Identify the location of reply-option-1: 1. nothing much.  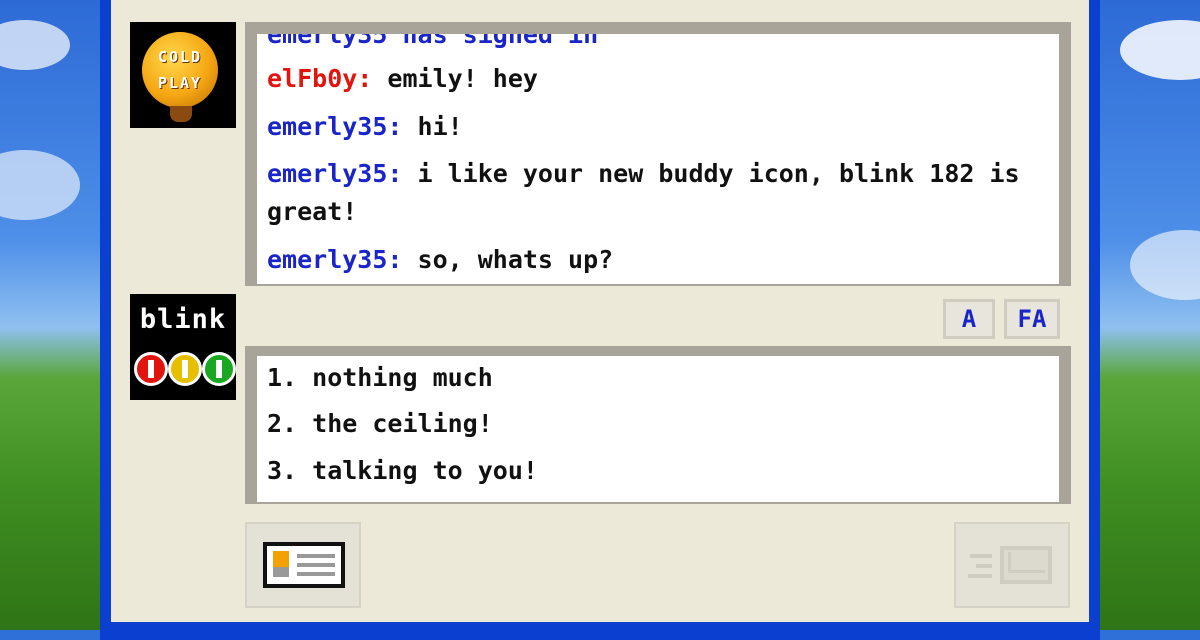
(380, 378).